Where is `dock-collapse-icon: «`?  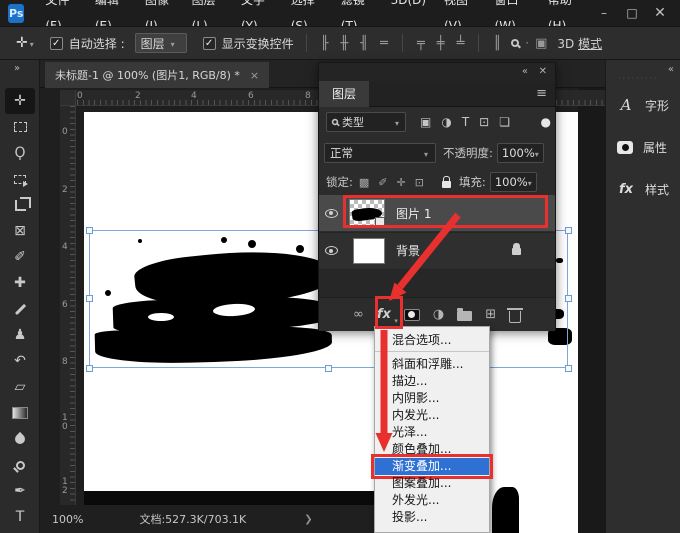 dock-collapse-icon: « is located at coordinates (671, 69).